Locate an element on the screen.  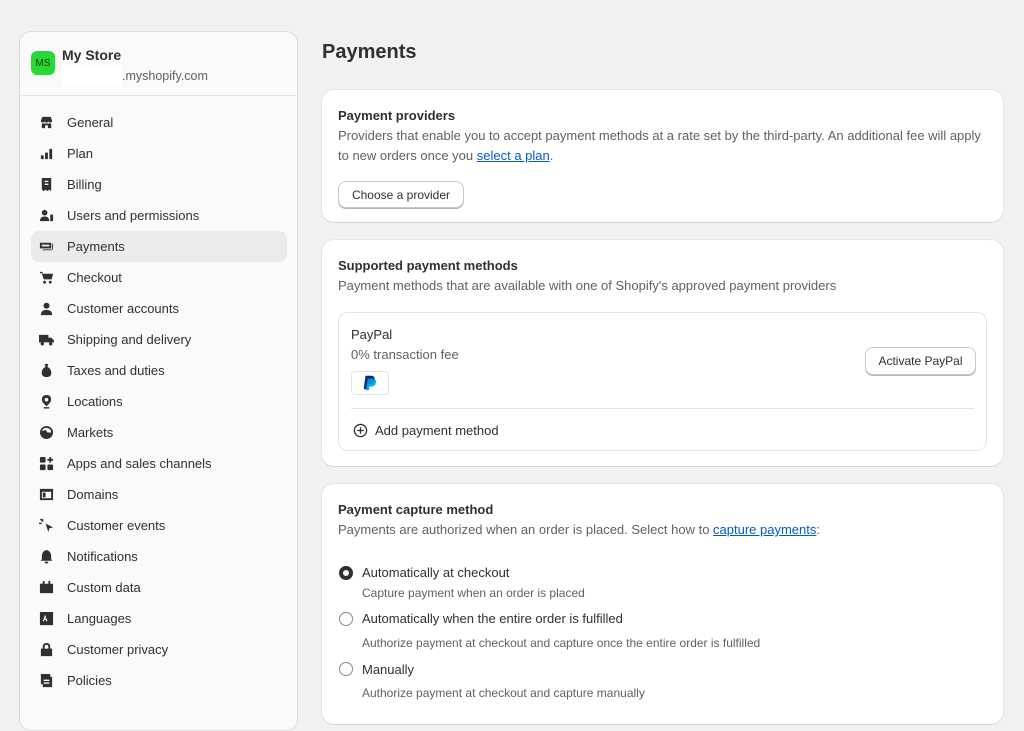
paypal-logo-icon is located at coordinates (370, 383).